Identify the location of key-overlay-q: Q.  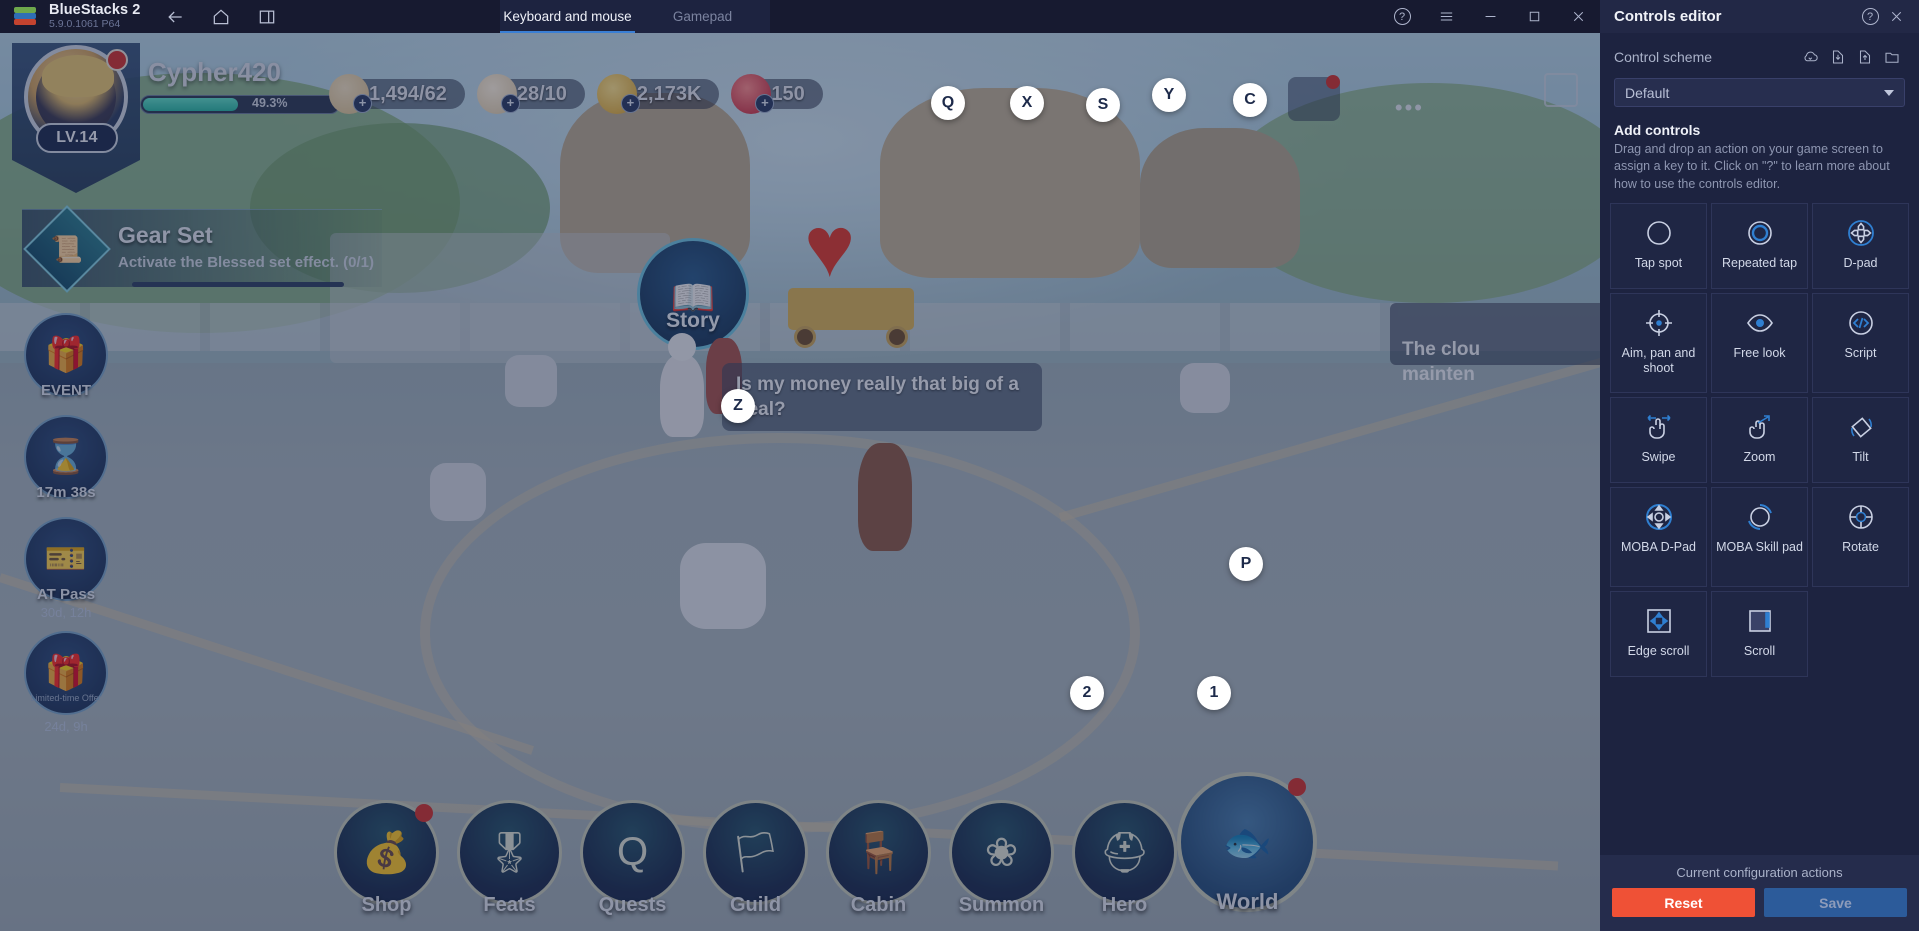
(948, 103).